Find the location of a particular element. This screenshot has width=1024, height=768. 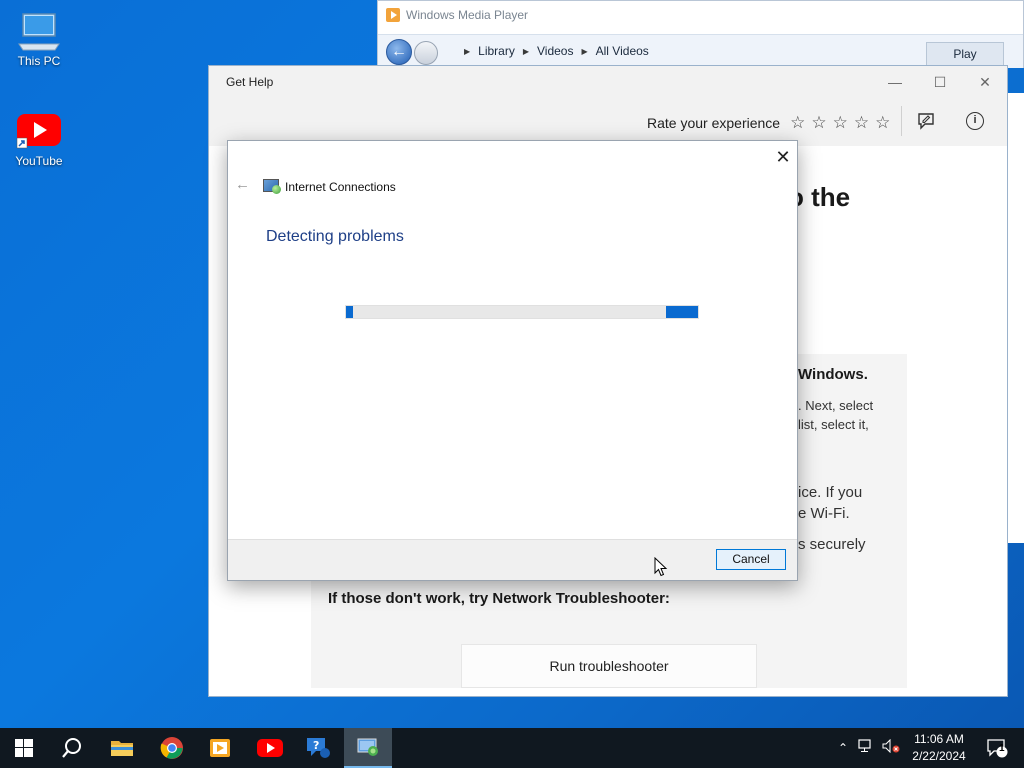

step-text-line: . Next, select is located at coordinates (836, 405).